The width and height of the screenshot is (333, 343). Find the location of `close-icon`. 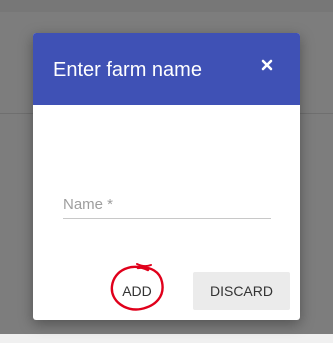

close-icon is located at coordinates (267, 65).